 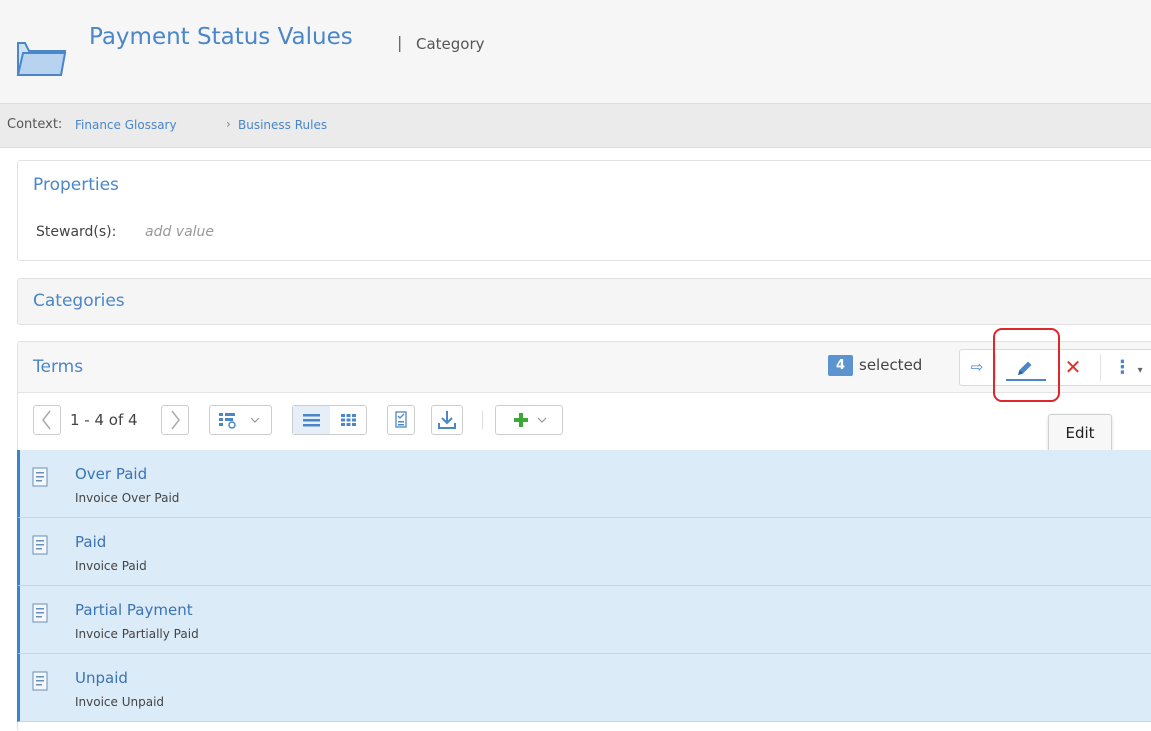 What do you see at coordinates (450, 44) in the screenshot?
I see `asset-type-label: Category` at bounding box center [450, 44].